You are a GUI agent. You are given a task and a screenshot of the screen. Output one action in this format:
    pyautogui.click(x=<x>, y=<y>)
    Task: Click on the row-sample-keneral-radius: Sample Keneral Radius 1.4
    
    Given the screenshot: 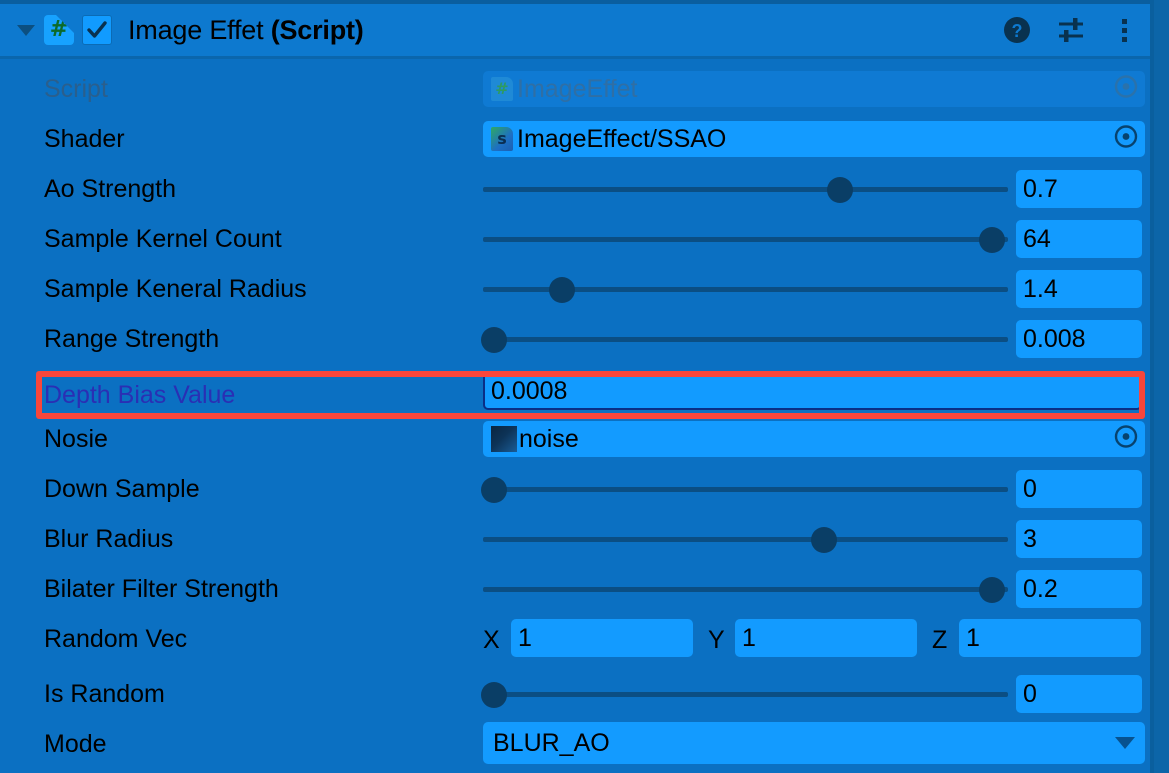 What is the action you would take?
    pyautogui.click(x=577, y=289)
    